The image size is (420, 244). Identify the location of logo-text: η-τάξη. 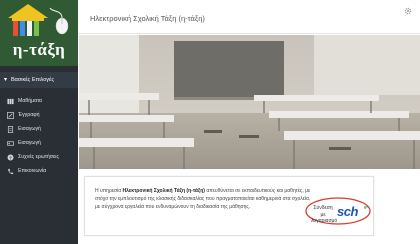
(39, 49).